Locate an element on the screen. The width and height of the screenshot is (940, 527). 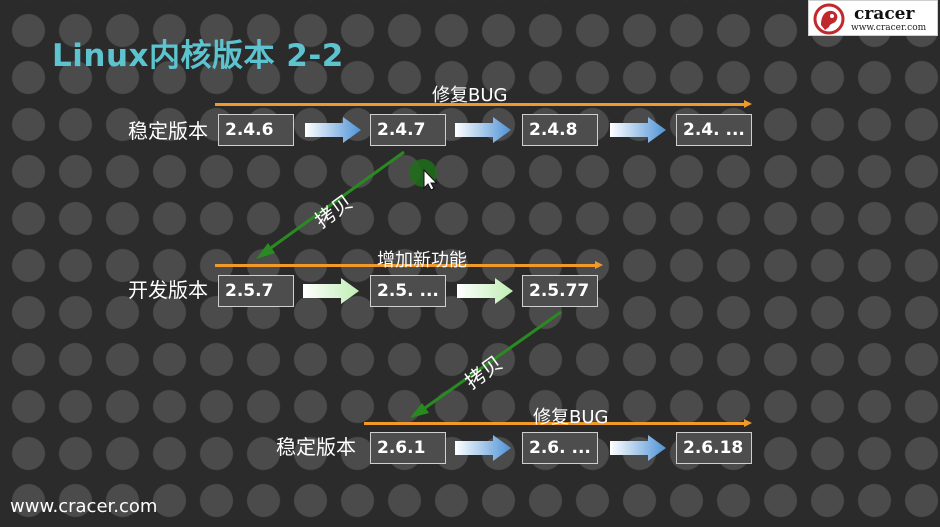
version-box: 2.4.7 is located at coordinates (408, 130).